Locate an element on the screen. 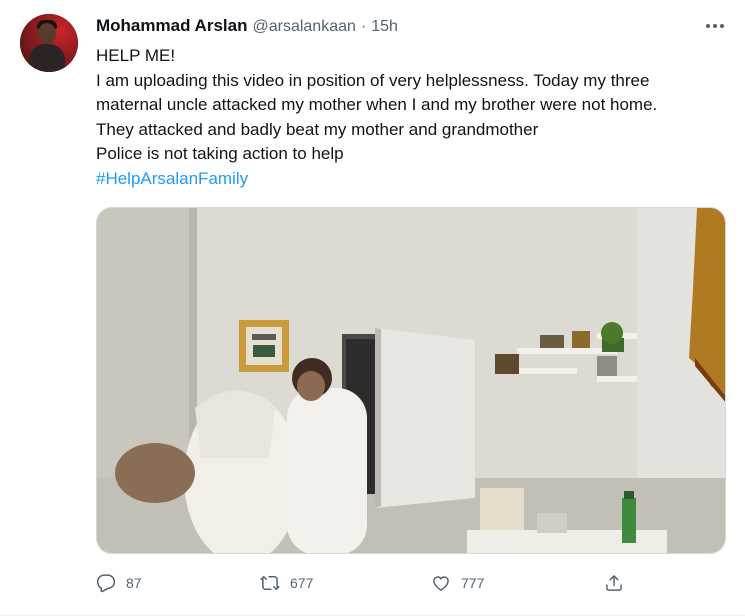 This screenshot has height=616, width=745. like-button: 777 is located at coordinates (457, 583).